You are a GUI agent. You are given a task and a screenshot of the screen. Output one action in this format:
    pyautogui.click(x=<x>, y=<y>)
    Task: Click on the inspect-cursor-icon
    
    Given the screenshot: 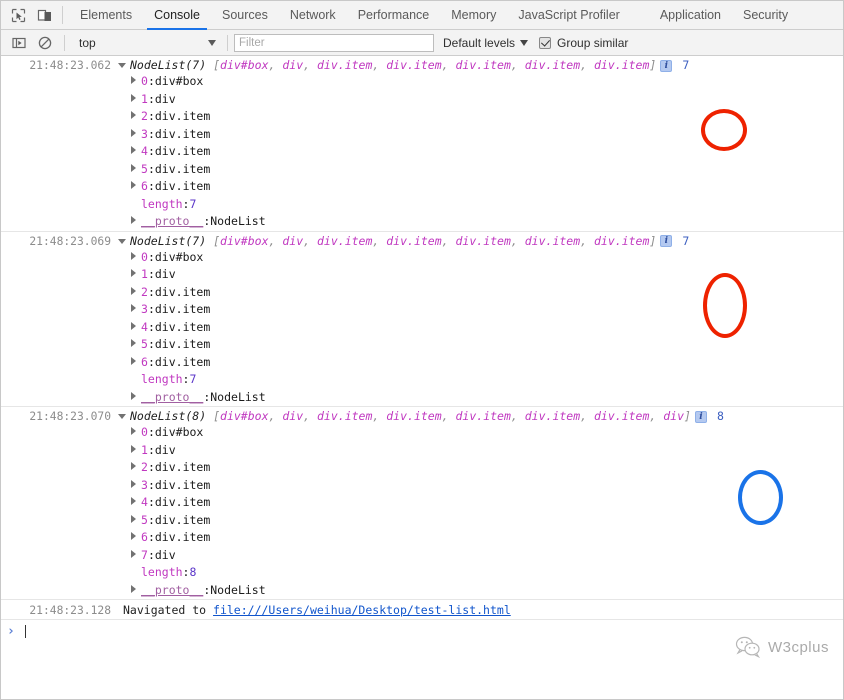 What is the action you would take?
    pyautogui.click(x=18, y=15)
    